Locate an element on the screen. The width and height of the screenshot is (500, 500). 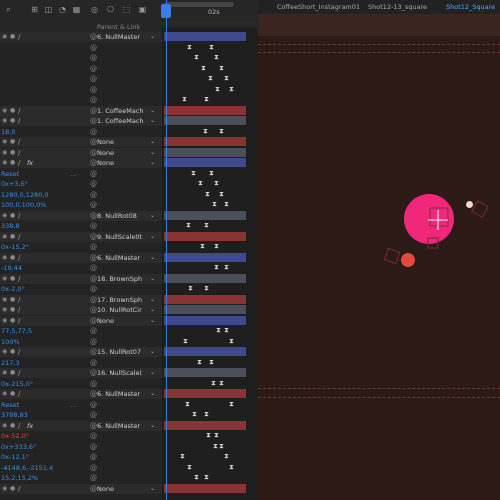
tab-shot12-13: Shot12-13_square is located at coordinates (397, 7).